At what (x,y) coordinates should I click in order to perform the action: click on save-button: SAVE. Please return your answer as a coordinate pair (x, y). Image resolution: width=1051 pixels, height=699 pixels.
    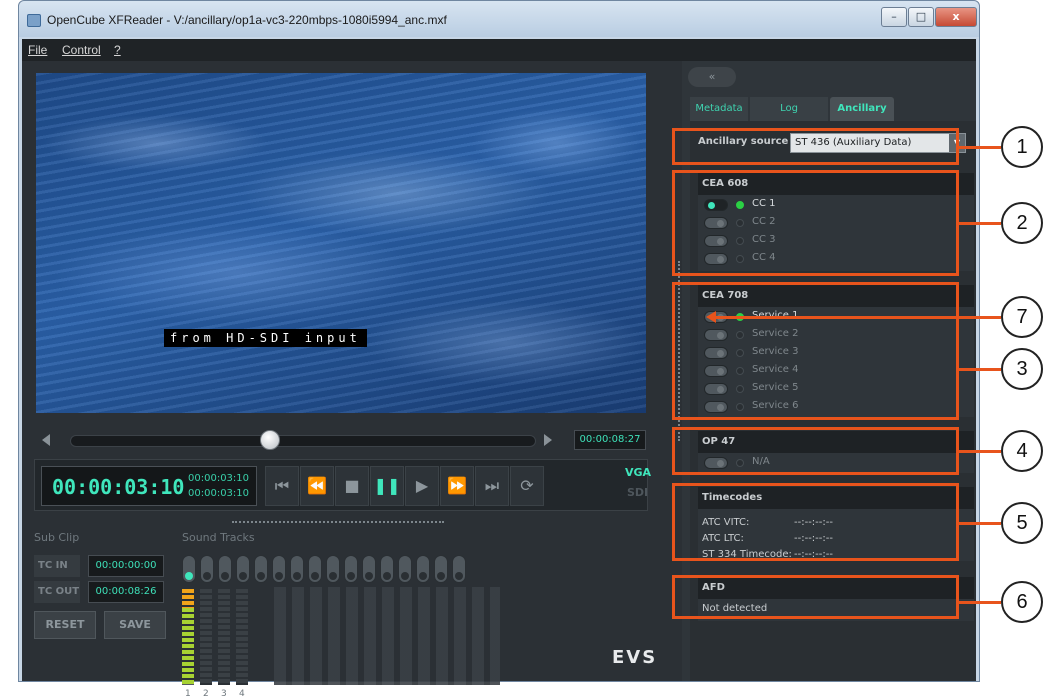
    Looking at the image, I should click on (135, 625).